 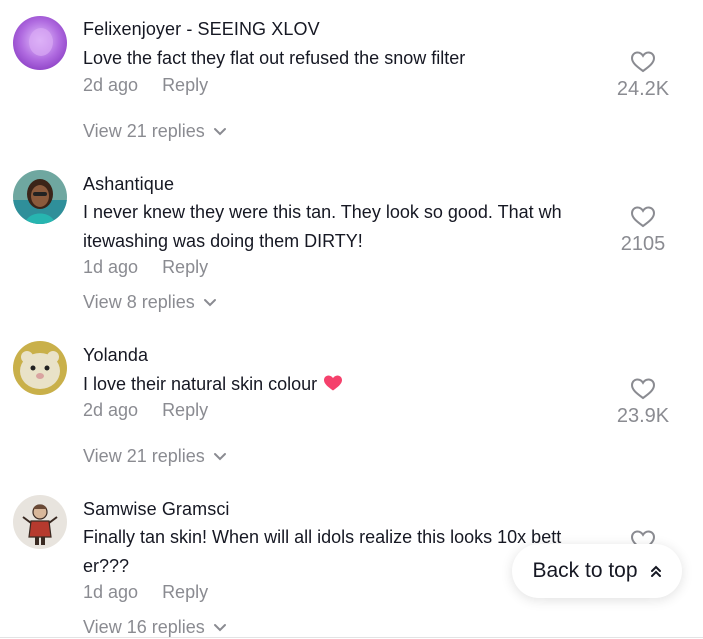 I want to click on hamster-avatar-icon, so click(x=40, y=368).